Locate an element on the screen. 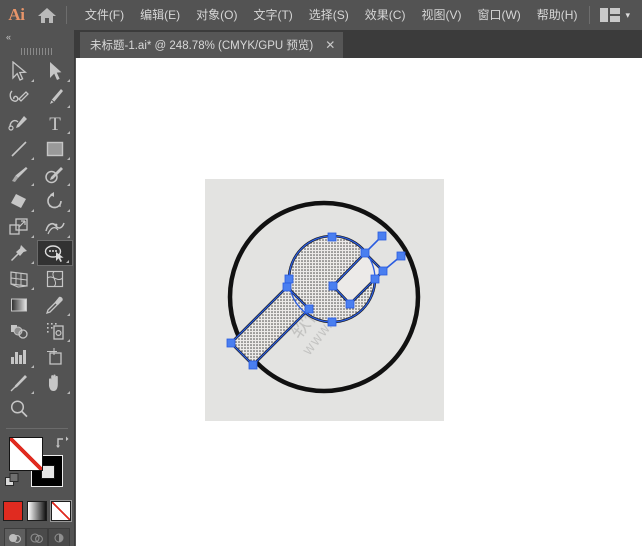 The width and height of the screenshot is (642, 546). blend-icon is located at coordinates (19, 331).